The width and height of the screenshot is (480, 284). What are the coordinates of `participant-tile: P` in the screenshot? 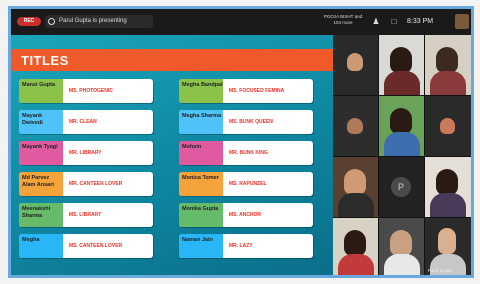 It's located at (401, 187).